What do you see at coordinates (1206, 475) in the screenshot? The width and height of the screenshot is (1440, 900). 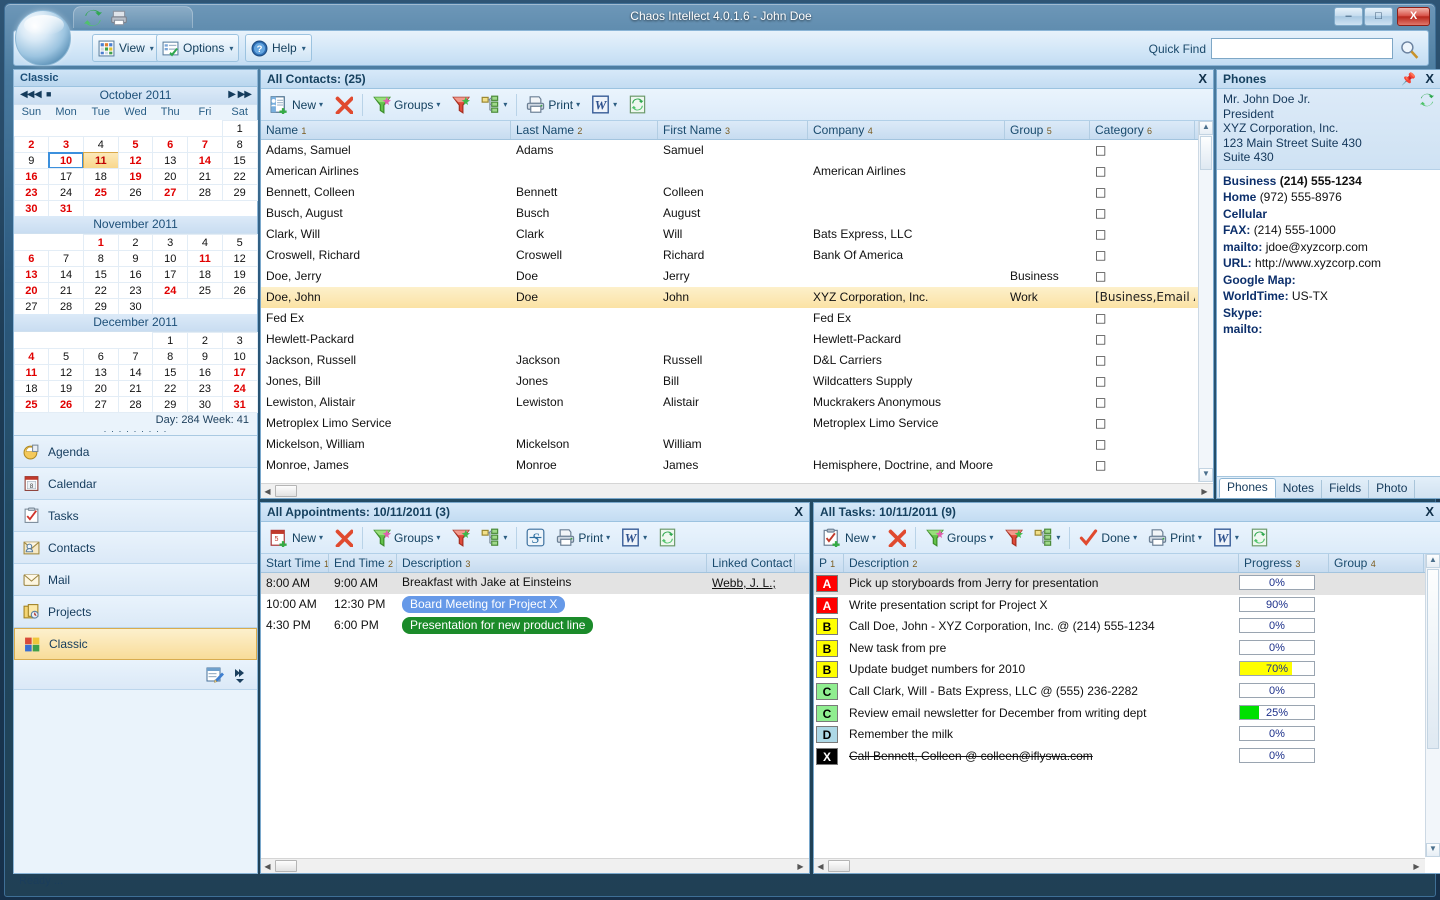 I see `scroll-down-icon: ▼` at bounding box center [1206, 475].